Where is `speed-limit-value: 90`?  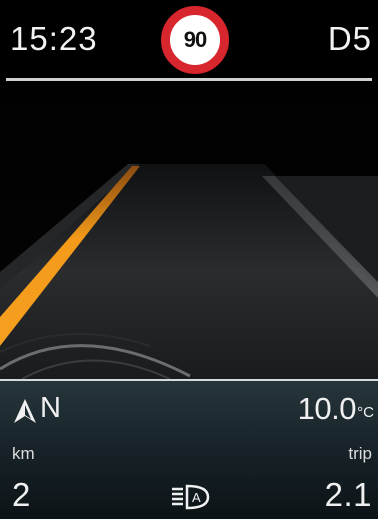 speed-limit-value: 90 is located at coordinates (195, 39).